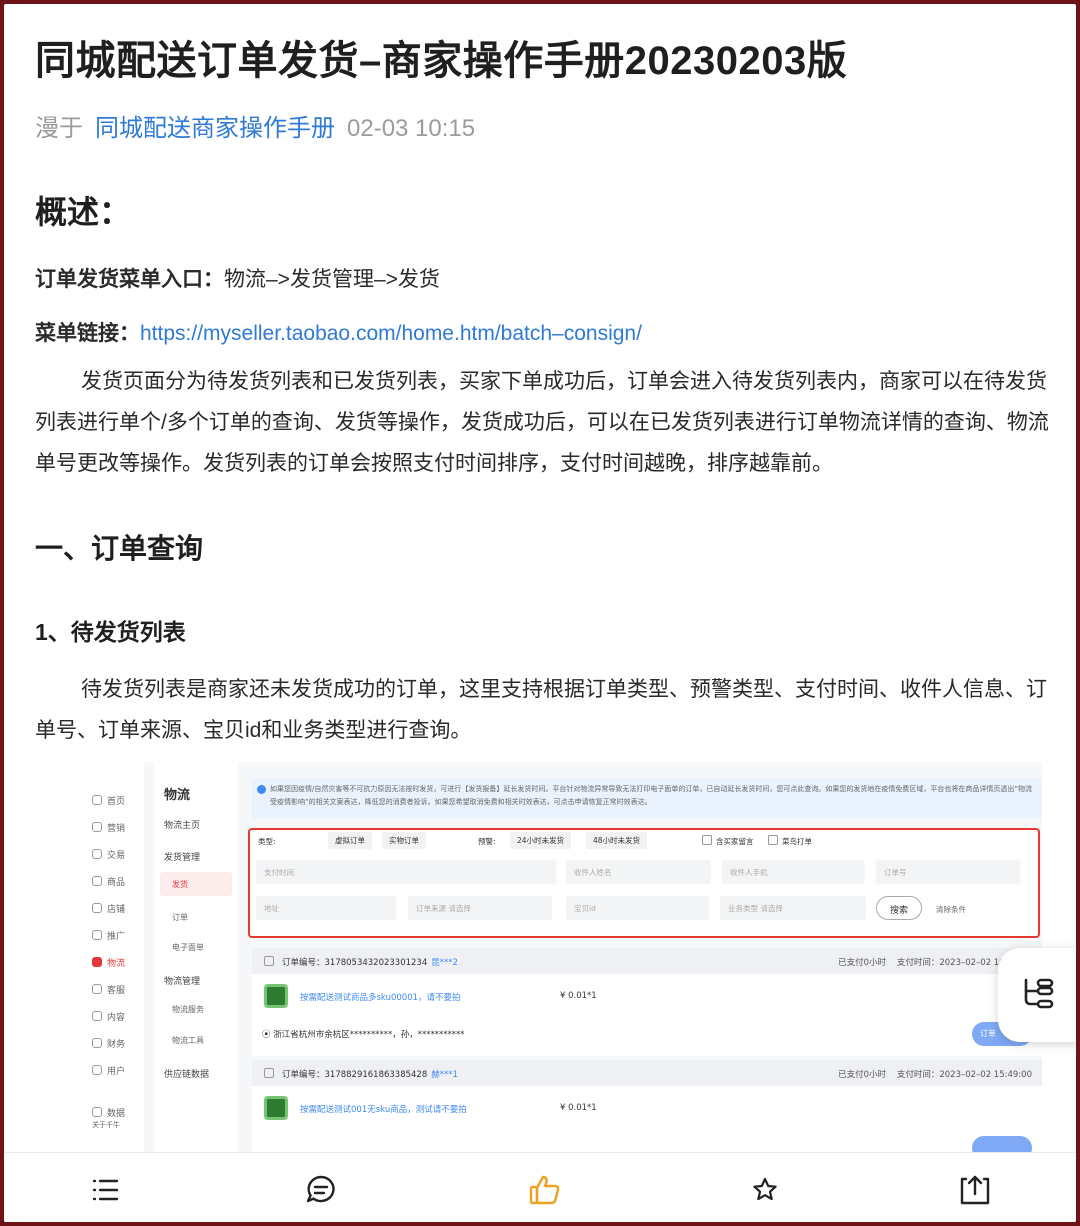 The height and width of the screenshot is (1226, 1080). What do you see at coordinates (180, 917) in the screenshot?
I see `nav2-item-orders: 订单` at bounding box center [180, 917].